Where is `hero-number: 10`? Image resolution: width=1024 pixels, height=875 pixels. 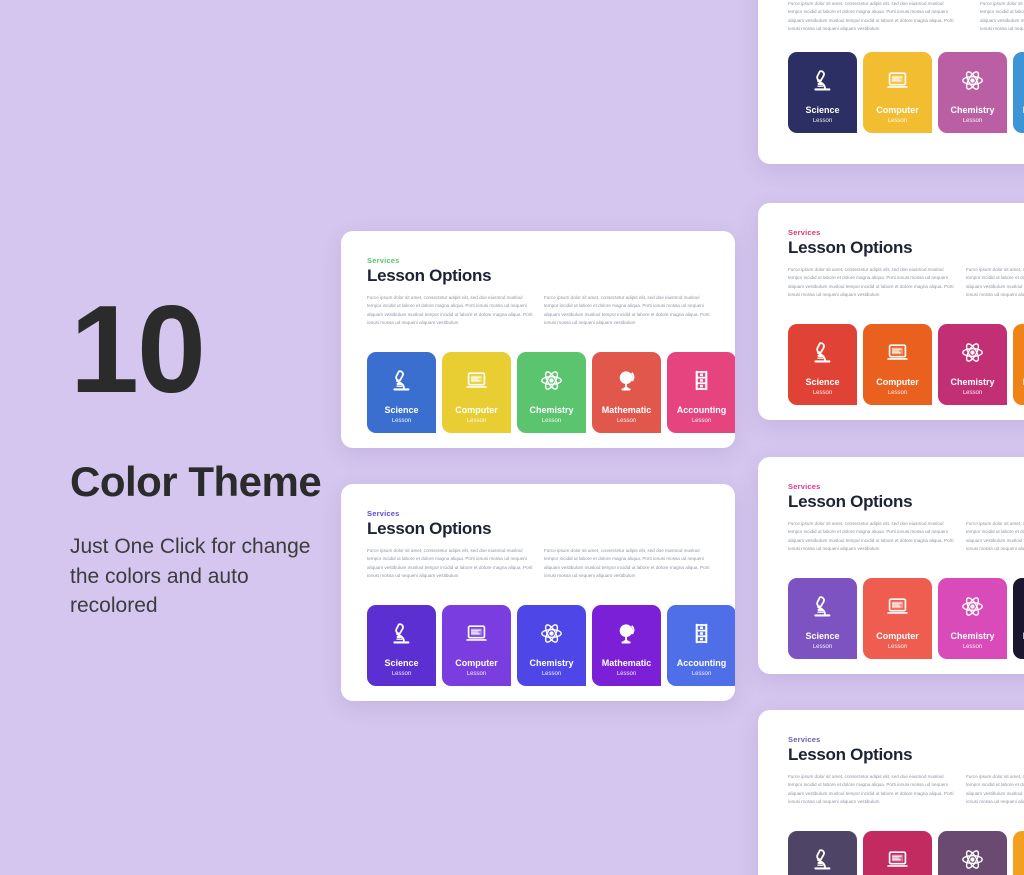
hero-number: 10 is located at coordinates (138, 350).